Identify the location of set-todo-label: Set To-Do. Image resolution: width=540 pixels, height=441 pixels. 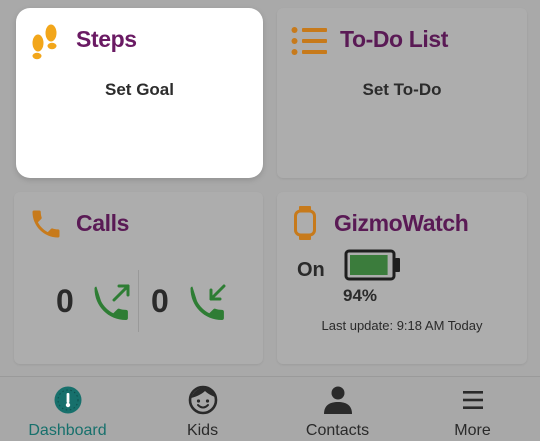
(402, 89).